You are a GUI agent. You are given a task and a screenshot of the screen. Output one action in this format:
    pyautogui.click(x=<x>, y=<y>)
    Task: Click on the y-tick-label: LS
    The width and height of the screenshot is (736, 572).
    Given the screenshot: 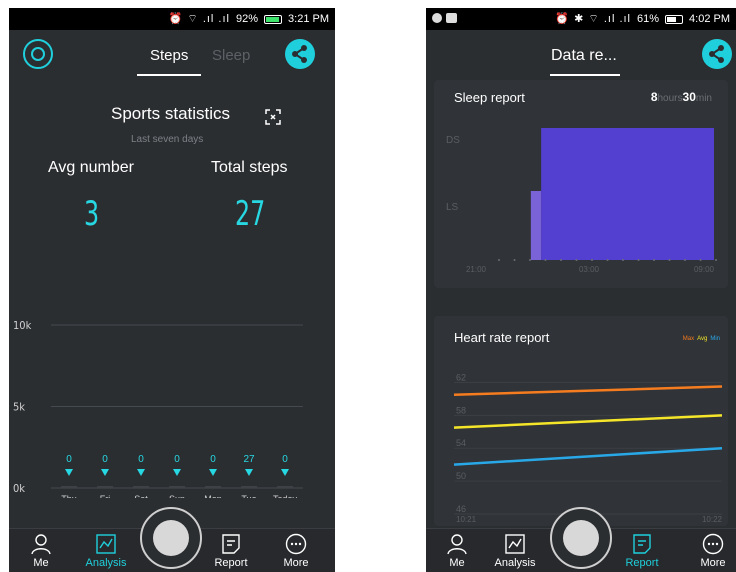 What is the action you would take?
    pyautogui.click(x=452, y=207)
    